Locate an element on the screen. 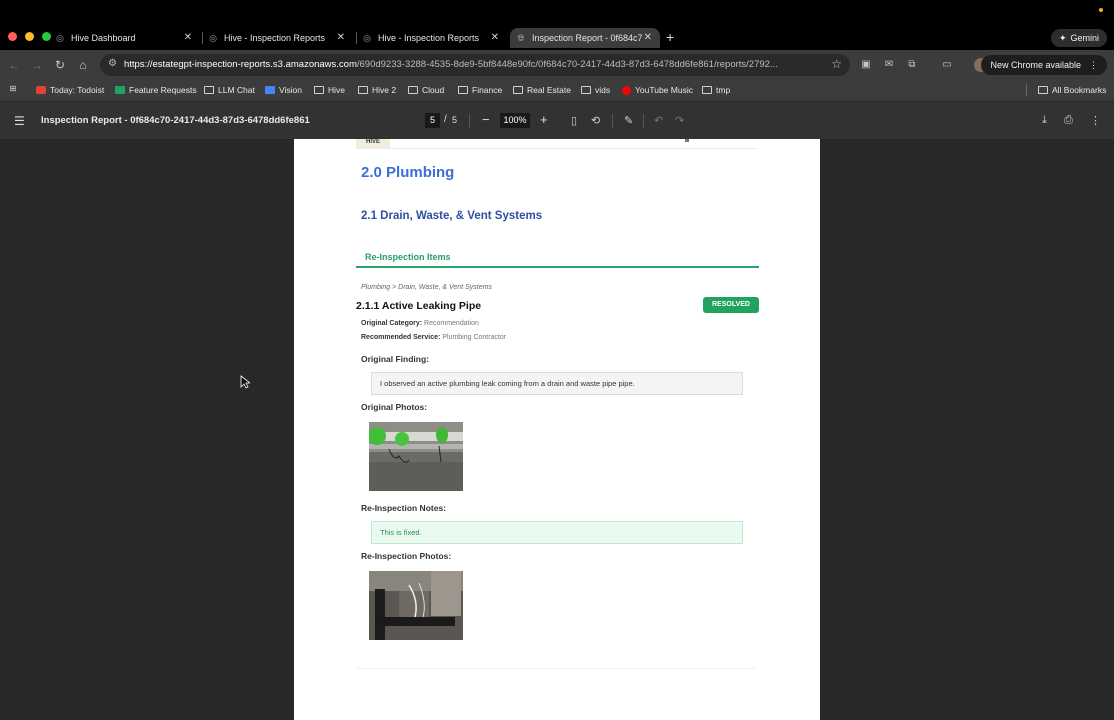  original-photo is located at coordinates (416, 456).